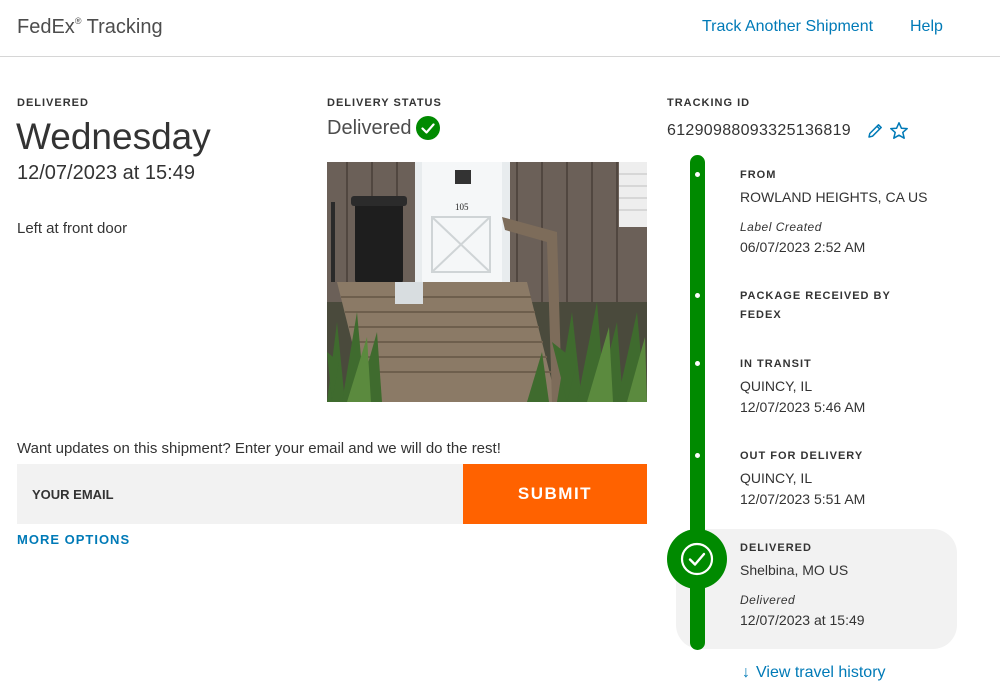 The width and height of the screenshot is (1000, 692). What do you see at coordinates (875, 131) in the screenshot?
I see `edit-pencil-icon` at bounding box center [875, 131].